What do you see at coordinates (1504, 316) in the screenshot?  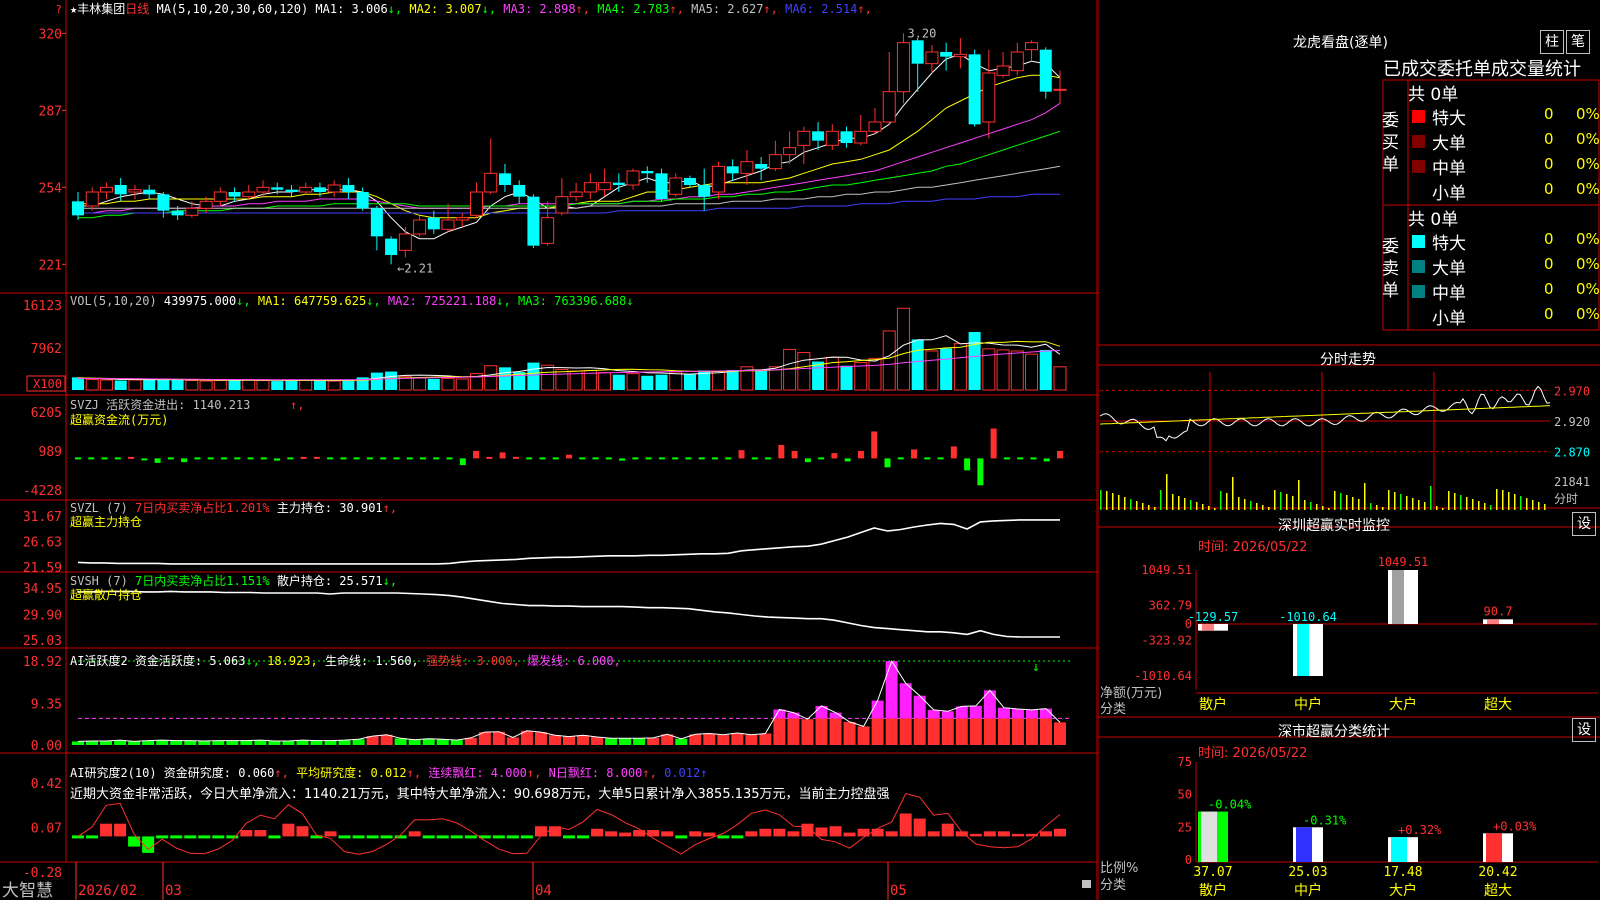 I see `sell-row: 小单 0 0%` at bounding box center [1504, 316].